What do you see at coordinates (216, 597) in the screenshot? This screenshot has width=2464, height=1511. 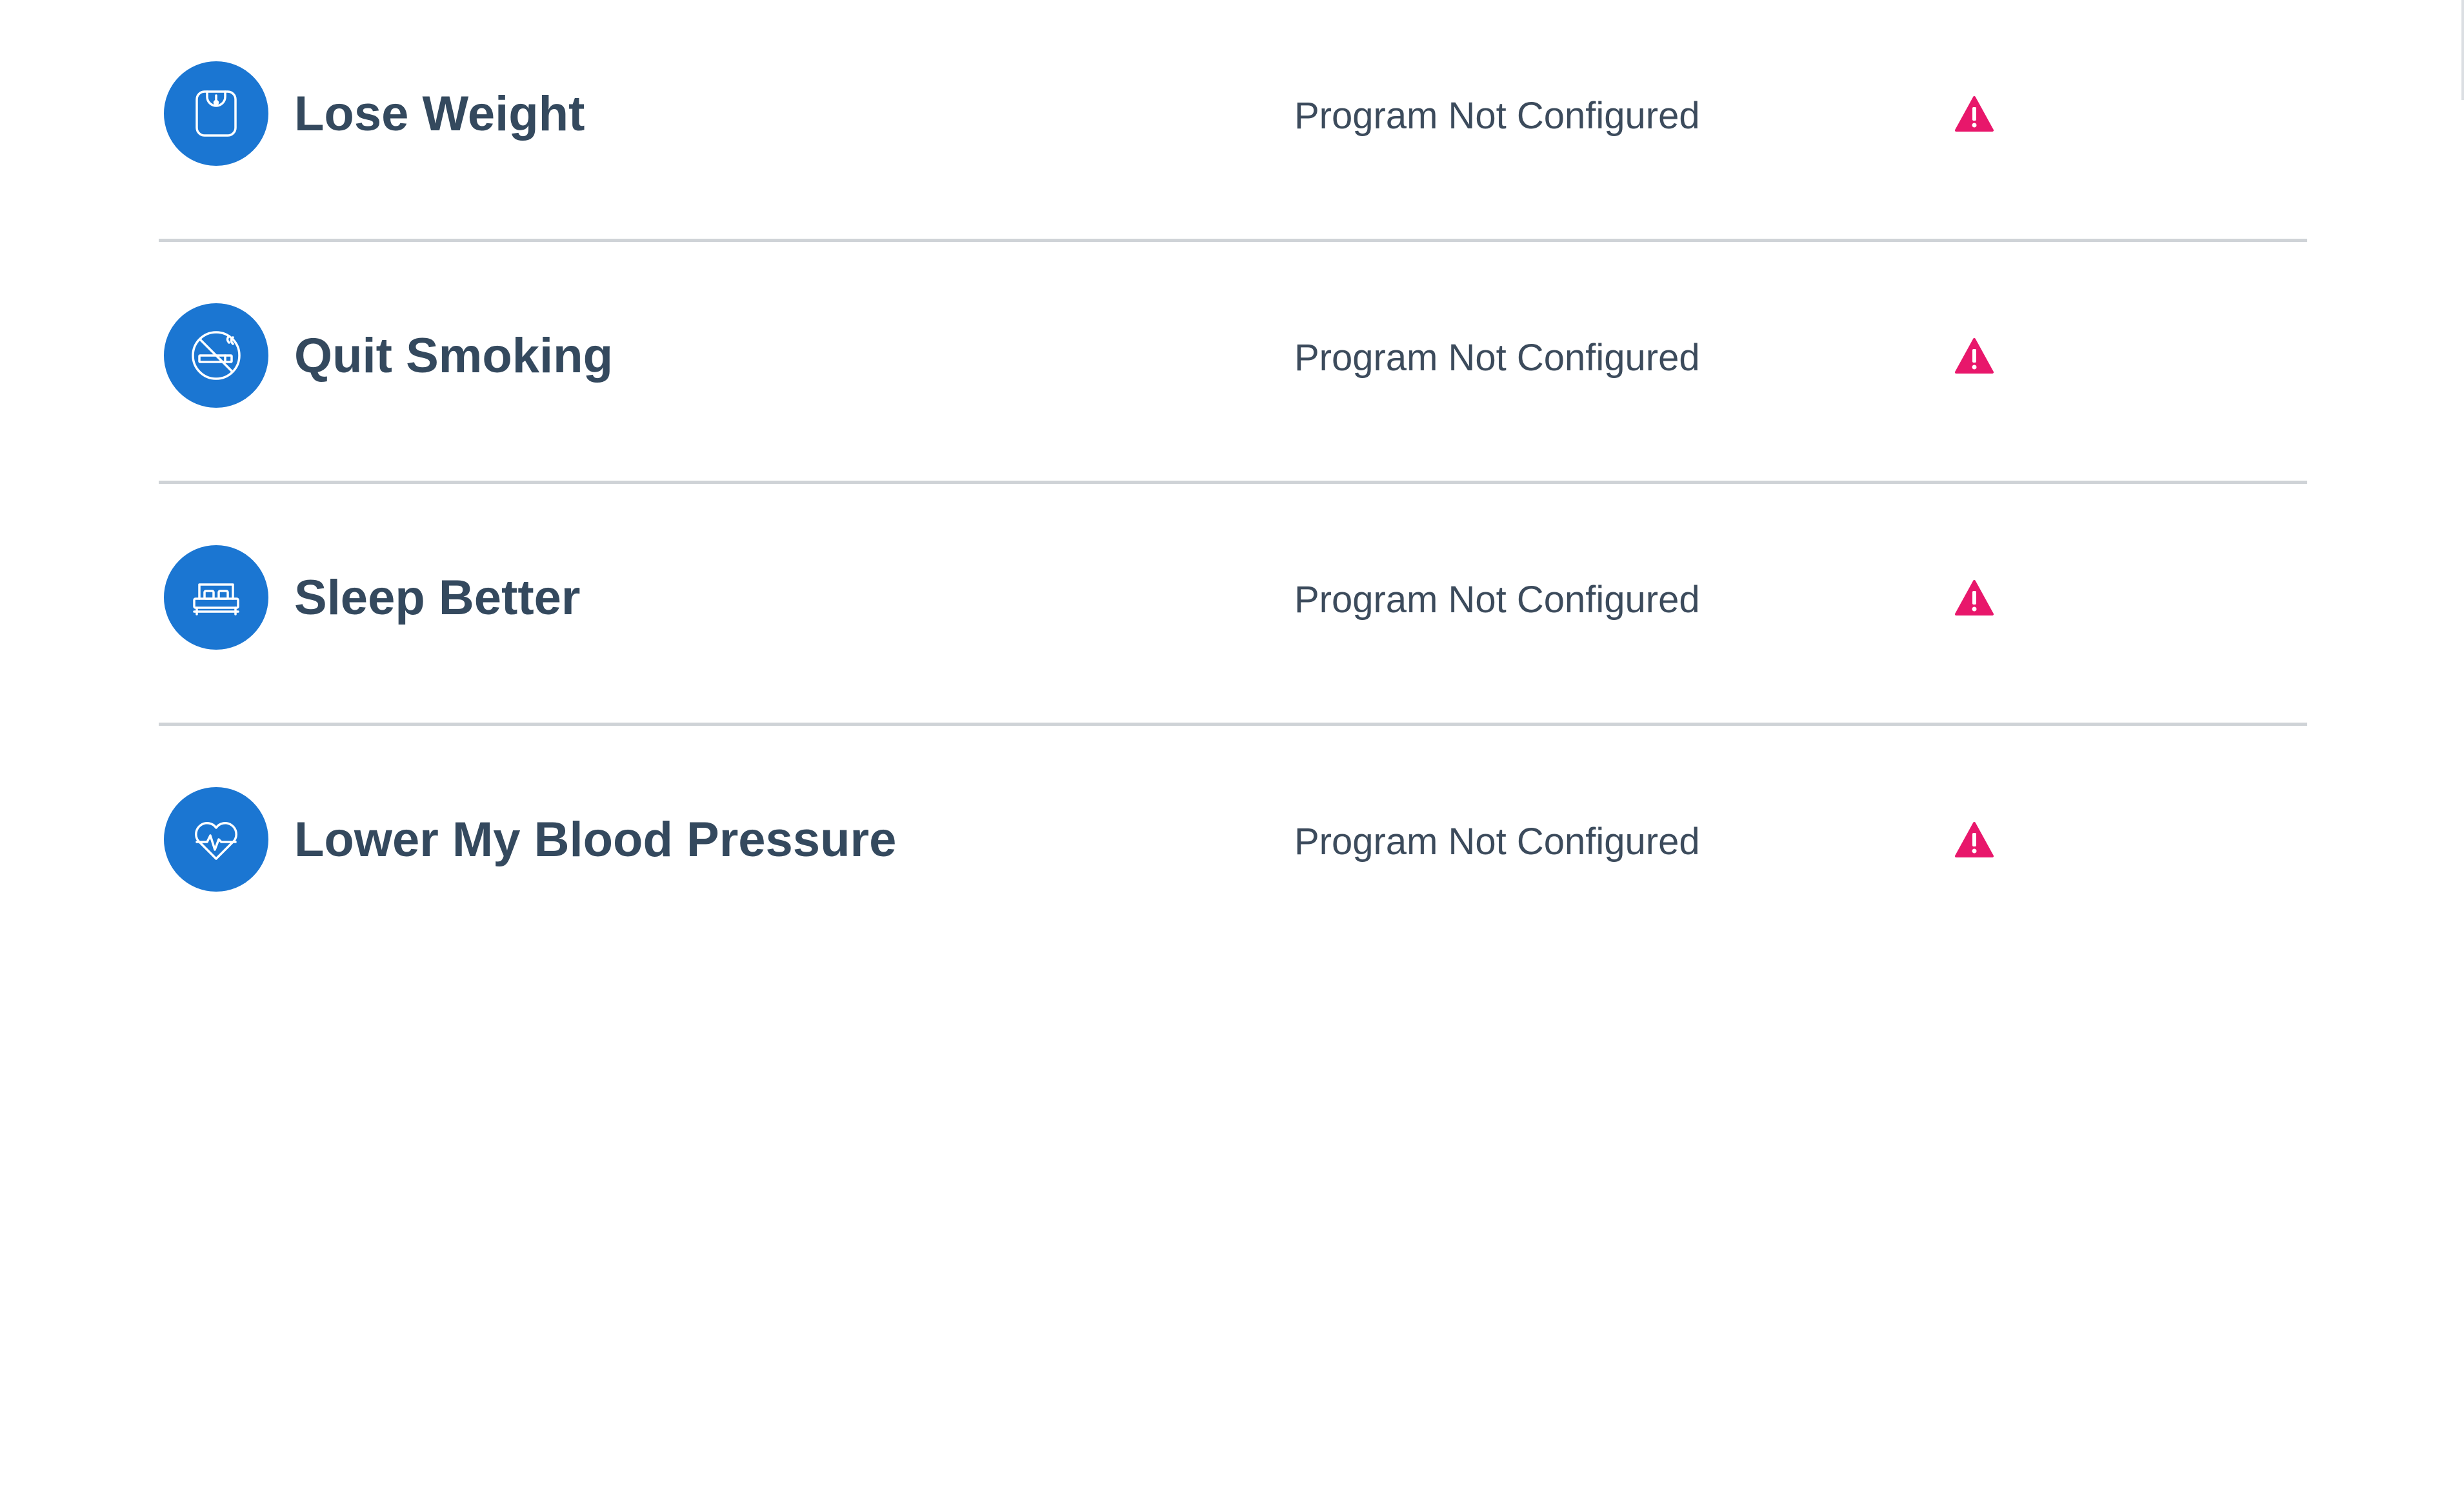 I see `bed-icon` at bounding box center [216, 597].